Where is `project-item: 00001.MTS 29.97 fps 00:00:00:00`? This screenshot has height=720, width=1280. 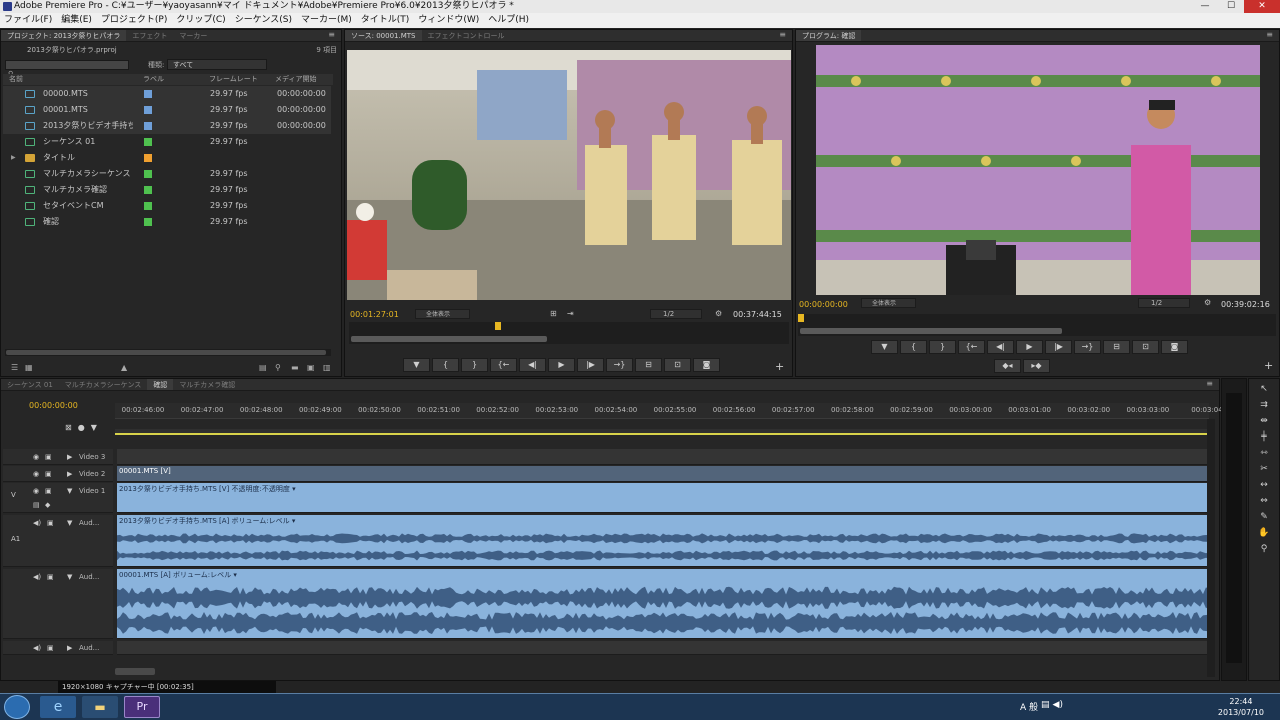
project-item: 00001.MTS 29.97 fps 00:00:00:00 is located at coordinates (167, 110).